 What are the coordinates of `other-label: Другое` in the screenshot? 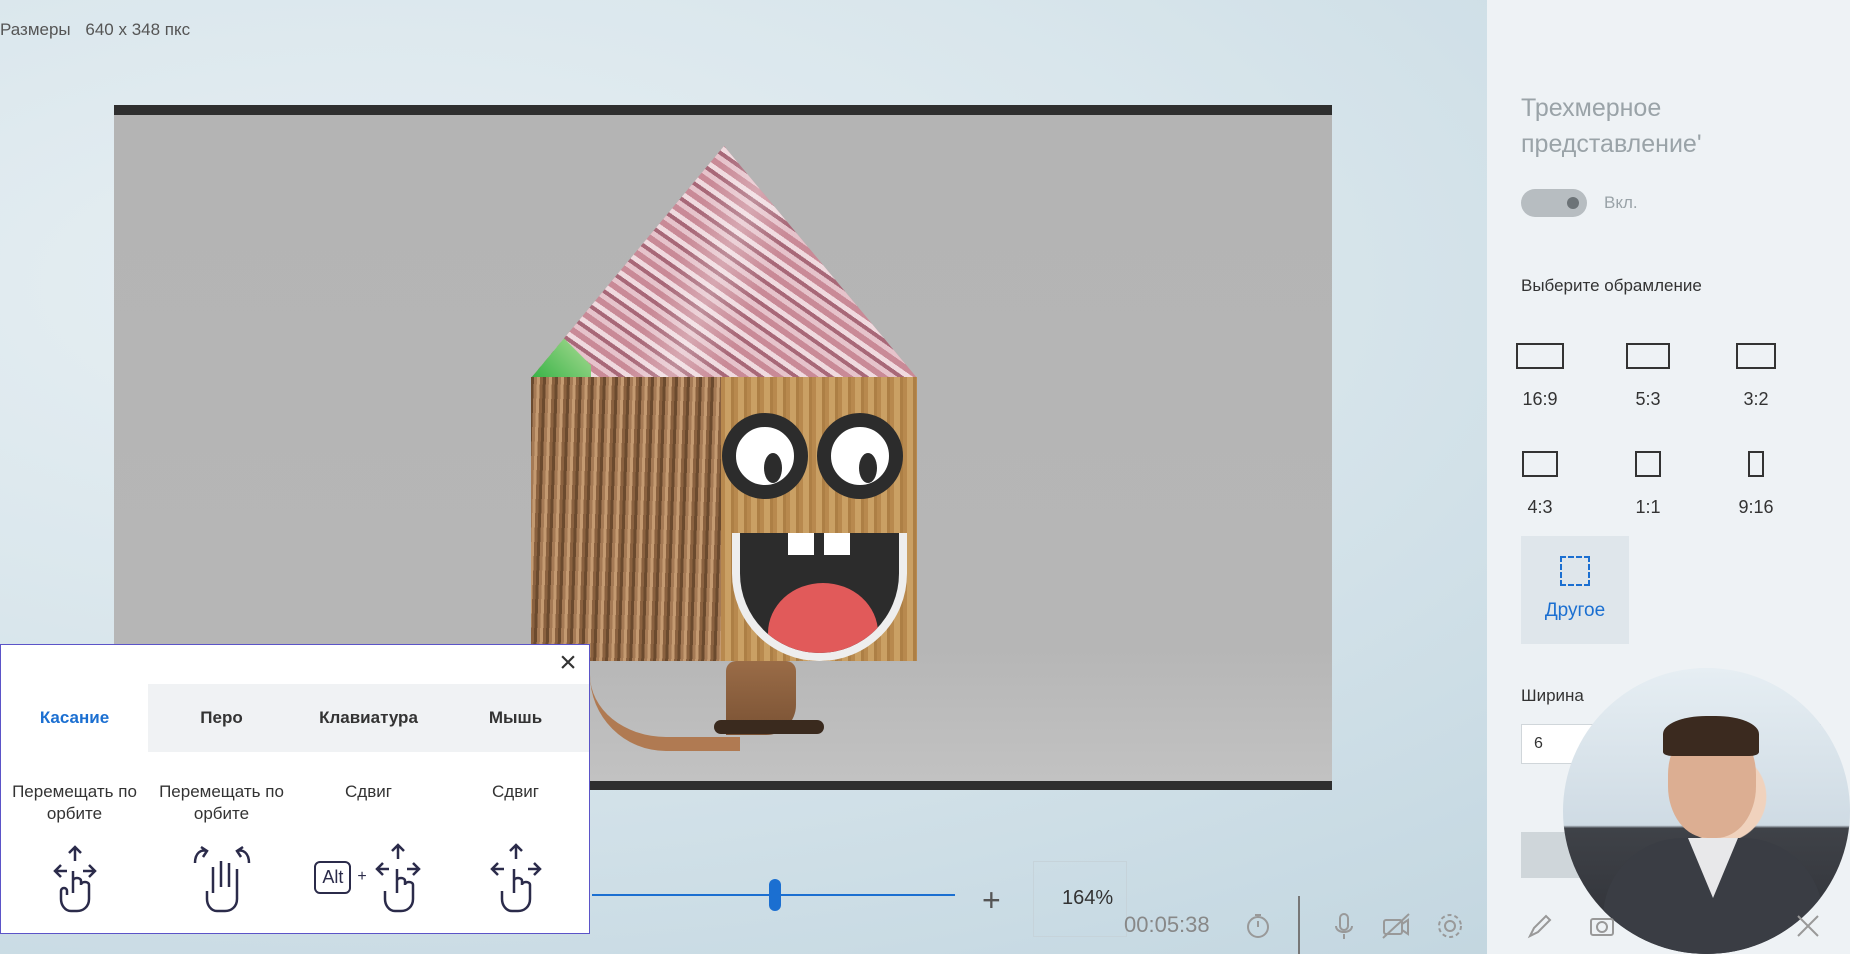 It's located at (1575, 610).